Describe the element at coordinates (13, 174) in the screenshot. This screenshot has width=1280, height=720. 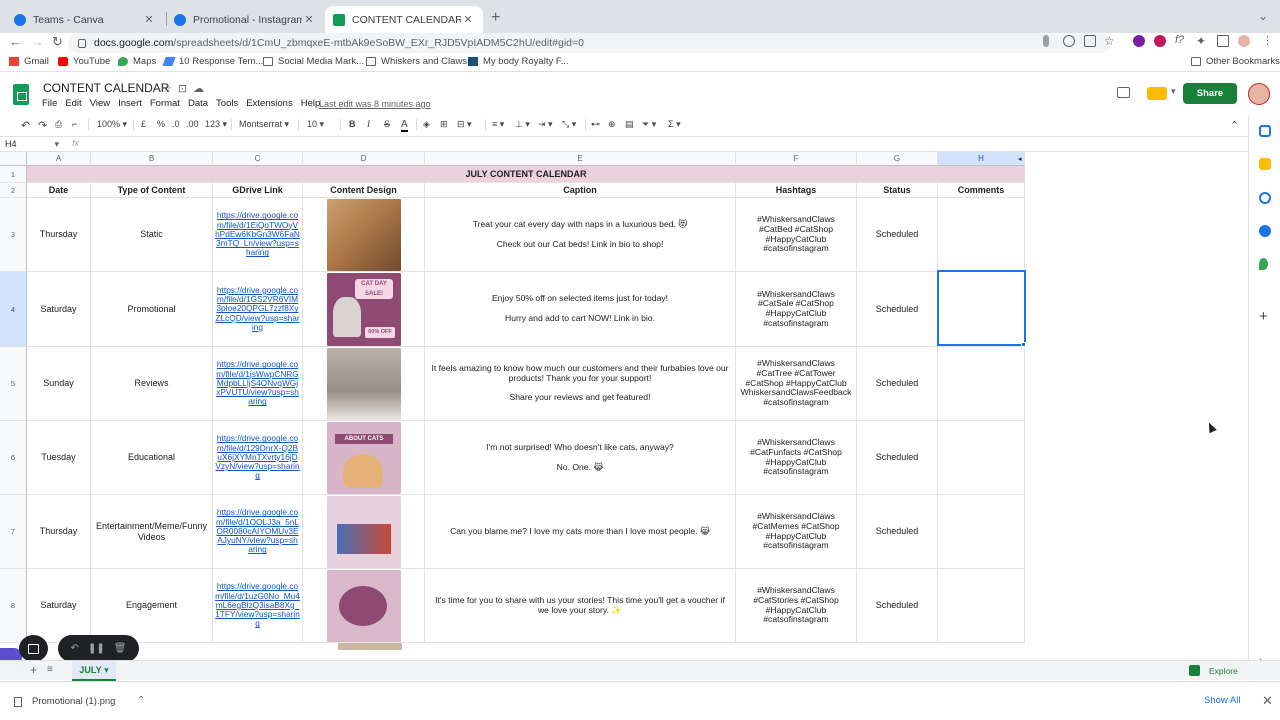
I see `row-header: 1` at that location.